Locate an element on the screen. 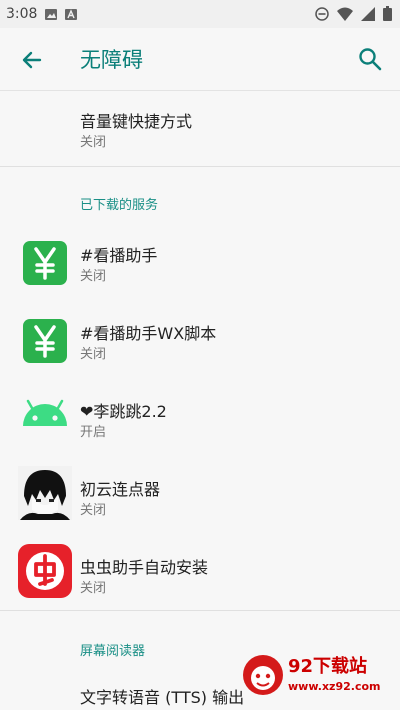  screen-reader-header: 屏幕阅读器 is located at coordinates (113, 651).